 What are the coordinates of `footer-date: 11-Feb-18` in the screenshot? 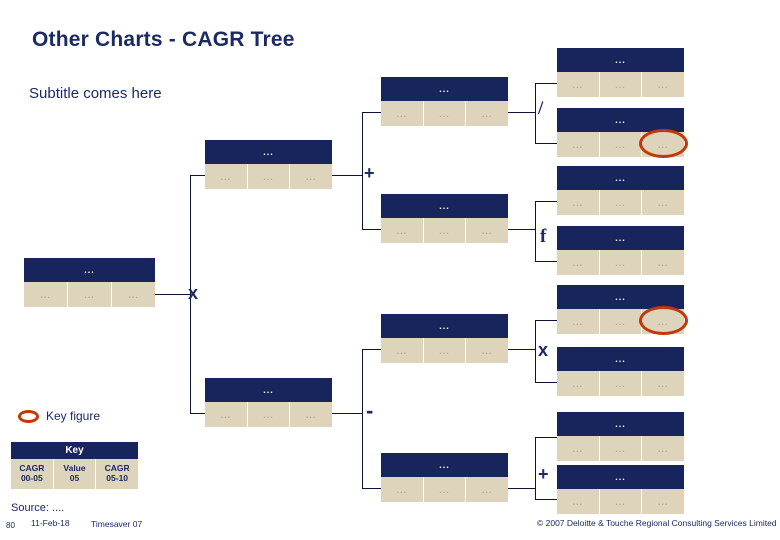 It's located at (50, 523).